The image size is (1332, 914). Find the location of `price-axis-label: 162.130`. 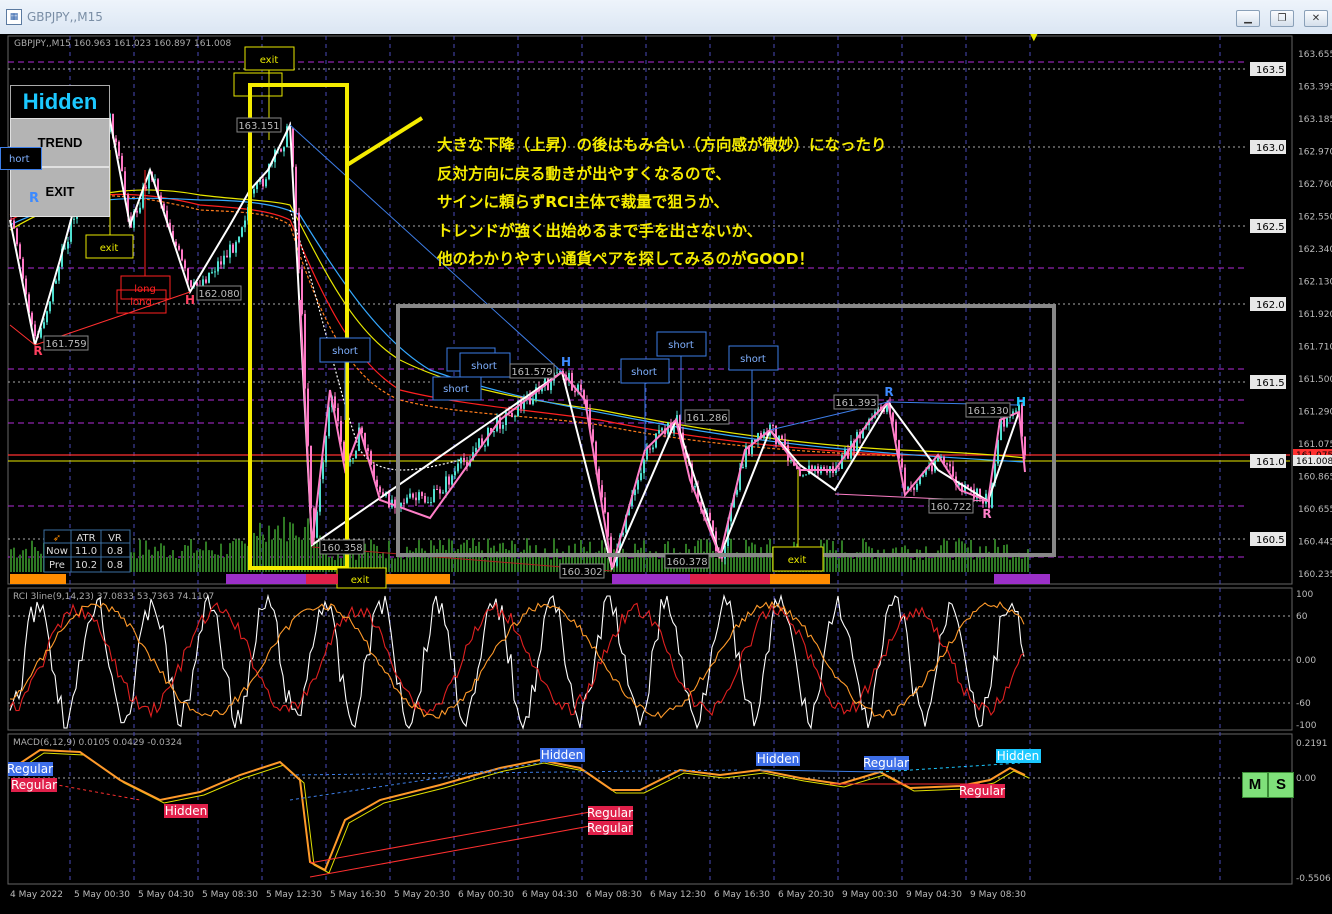

price-axis-label: 162.130 is located at coordinates (1315, 283).